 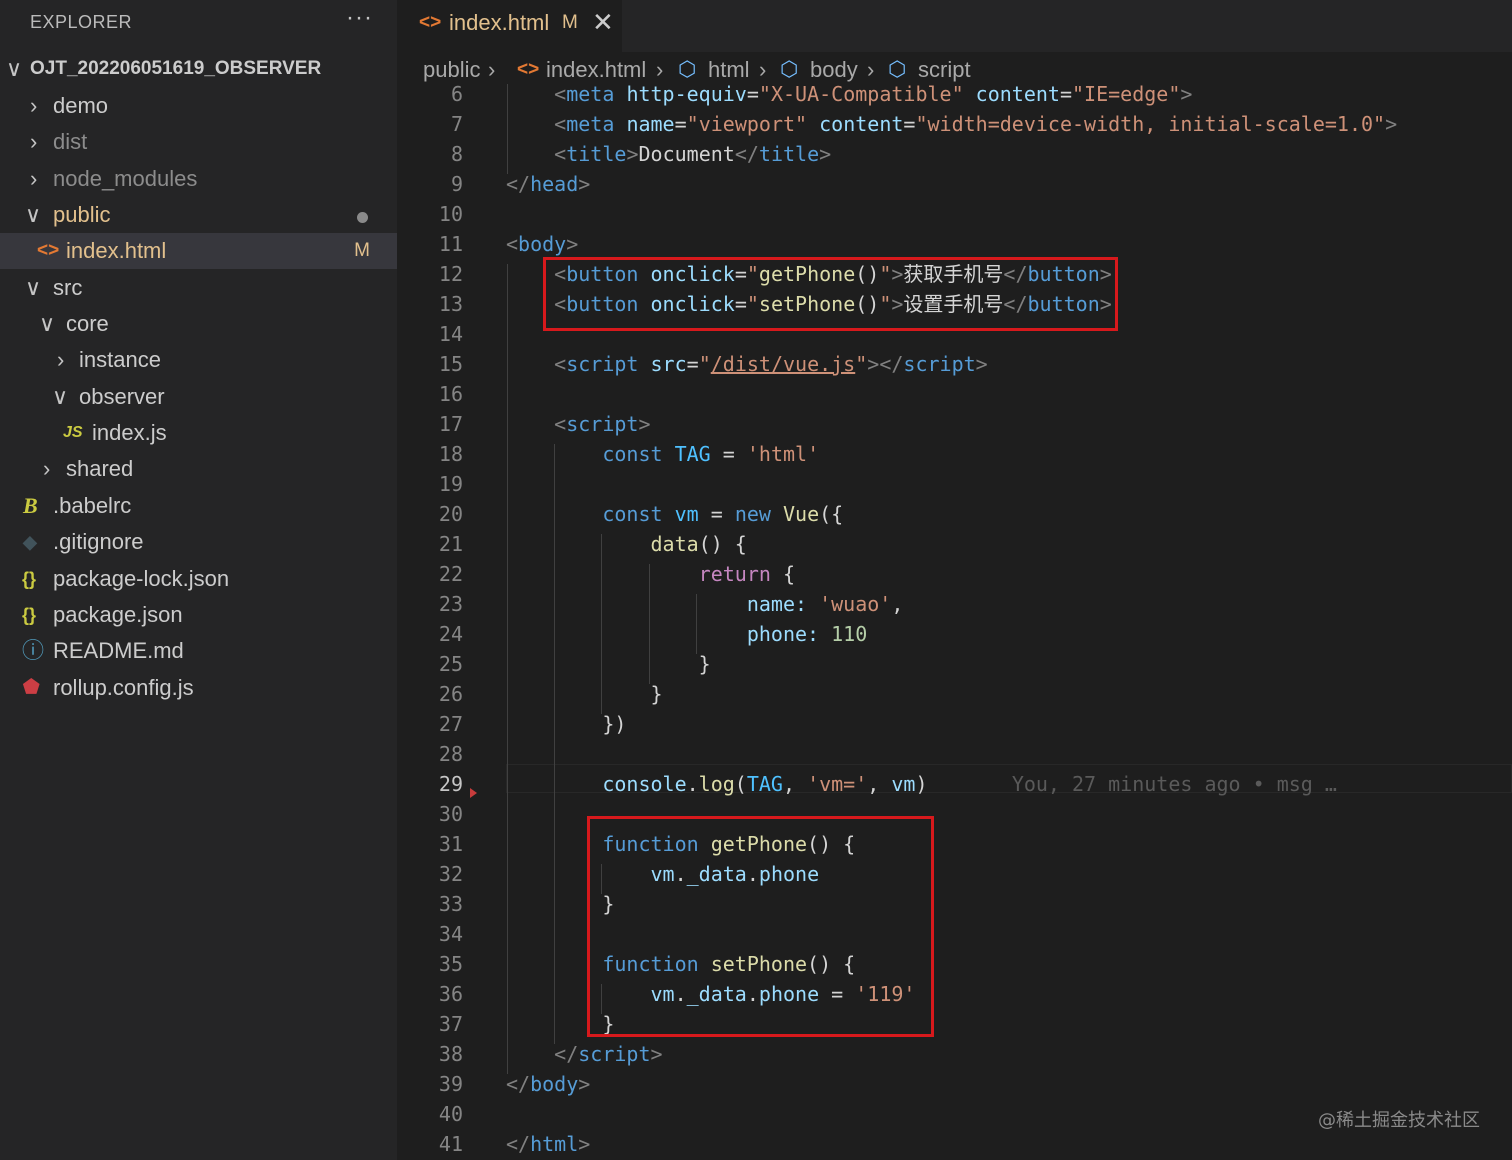 I want to click on line-number: 19, so click(x=450, y=484).